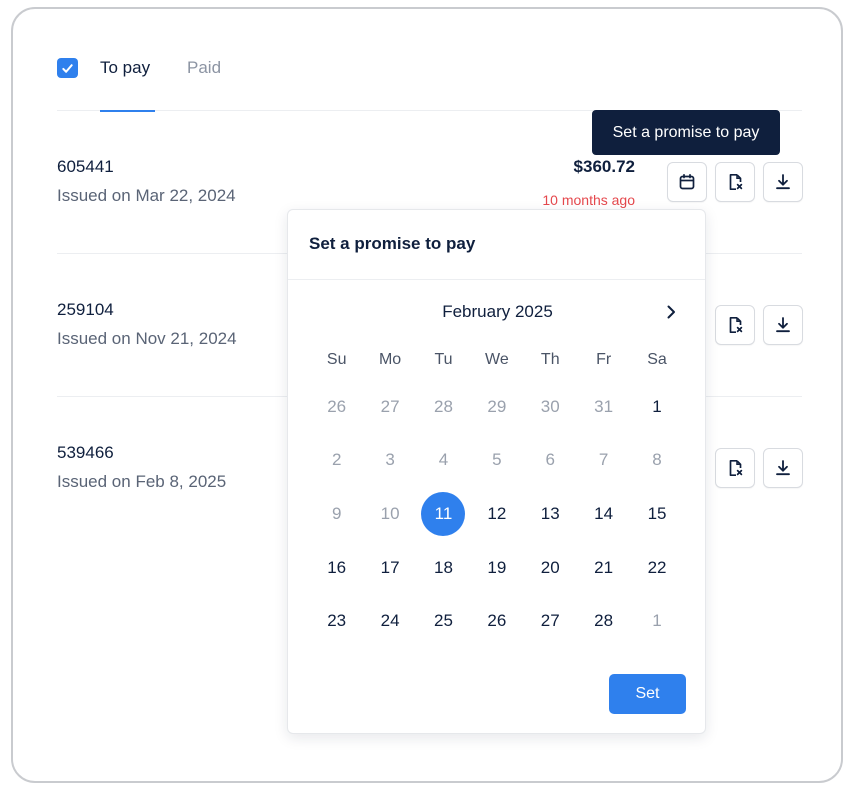  Describe the element at coordinates (336, 359) in the screenshot. I see `weekday-label: Su` at that location.